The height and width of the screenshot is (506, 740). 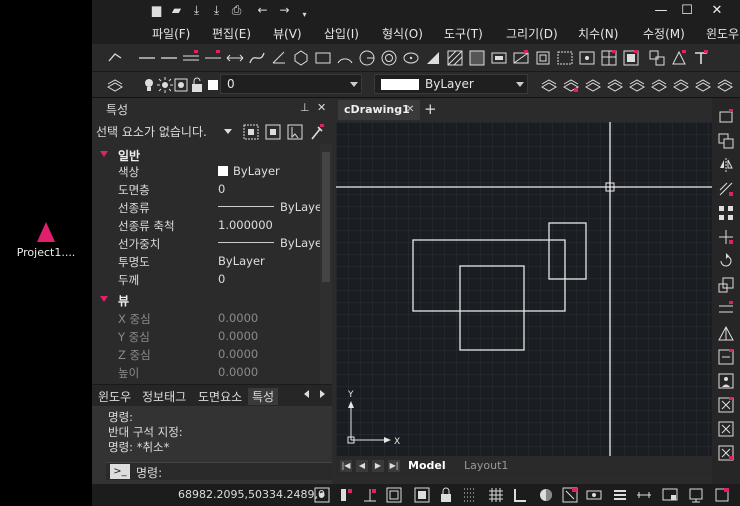 What do you see at coordinates (291, 84) in the screenshot?
I see `layer-select: 0` at bounding box center [291, 84].